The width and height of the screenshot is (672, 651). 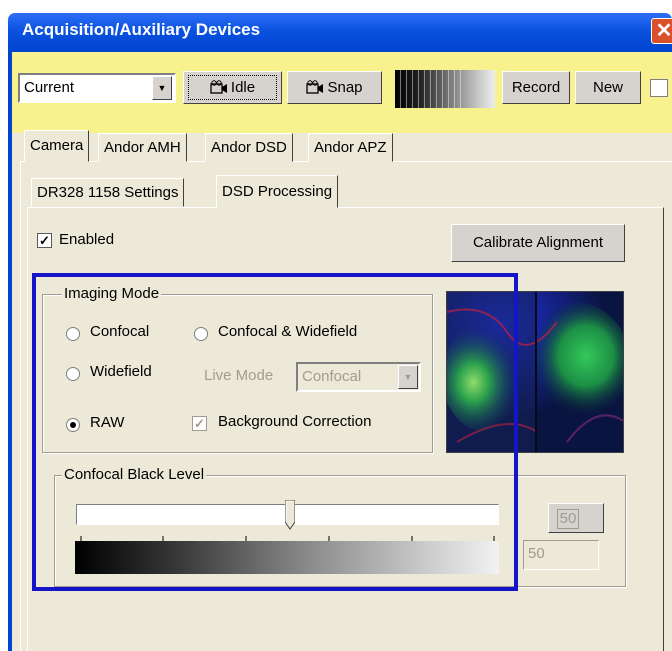 What do you see at coordinates (536, 87) in the screenshot?
I see `record-button: Record` at bounding box center [536, 87].